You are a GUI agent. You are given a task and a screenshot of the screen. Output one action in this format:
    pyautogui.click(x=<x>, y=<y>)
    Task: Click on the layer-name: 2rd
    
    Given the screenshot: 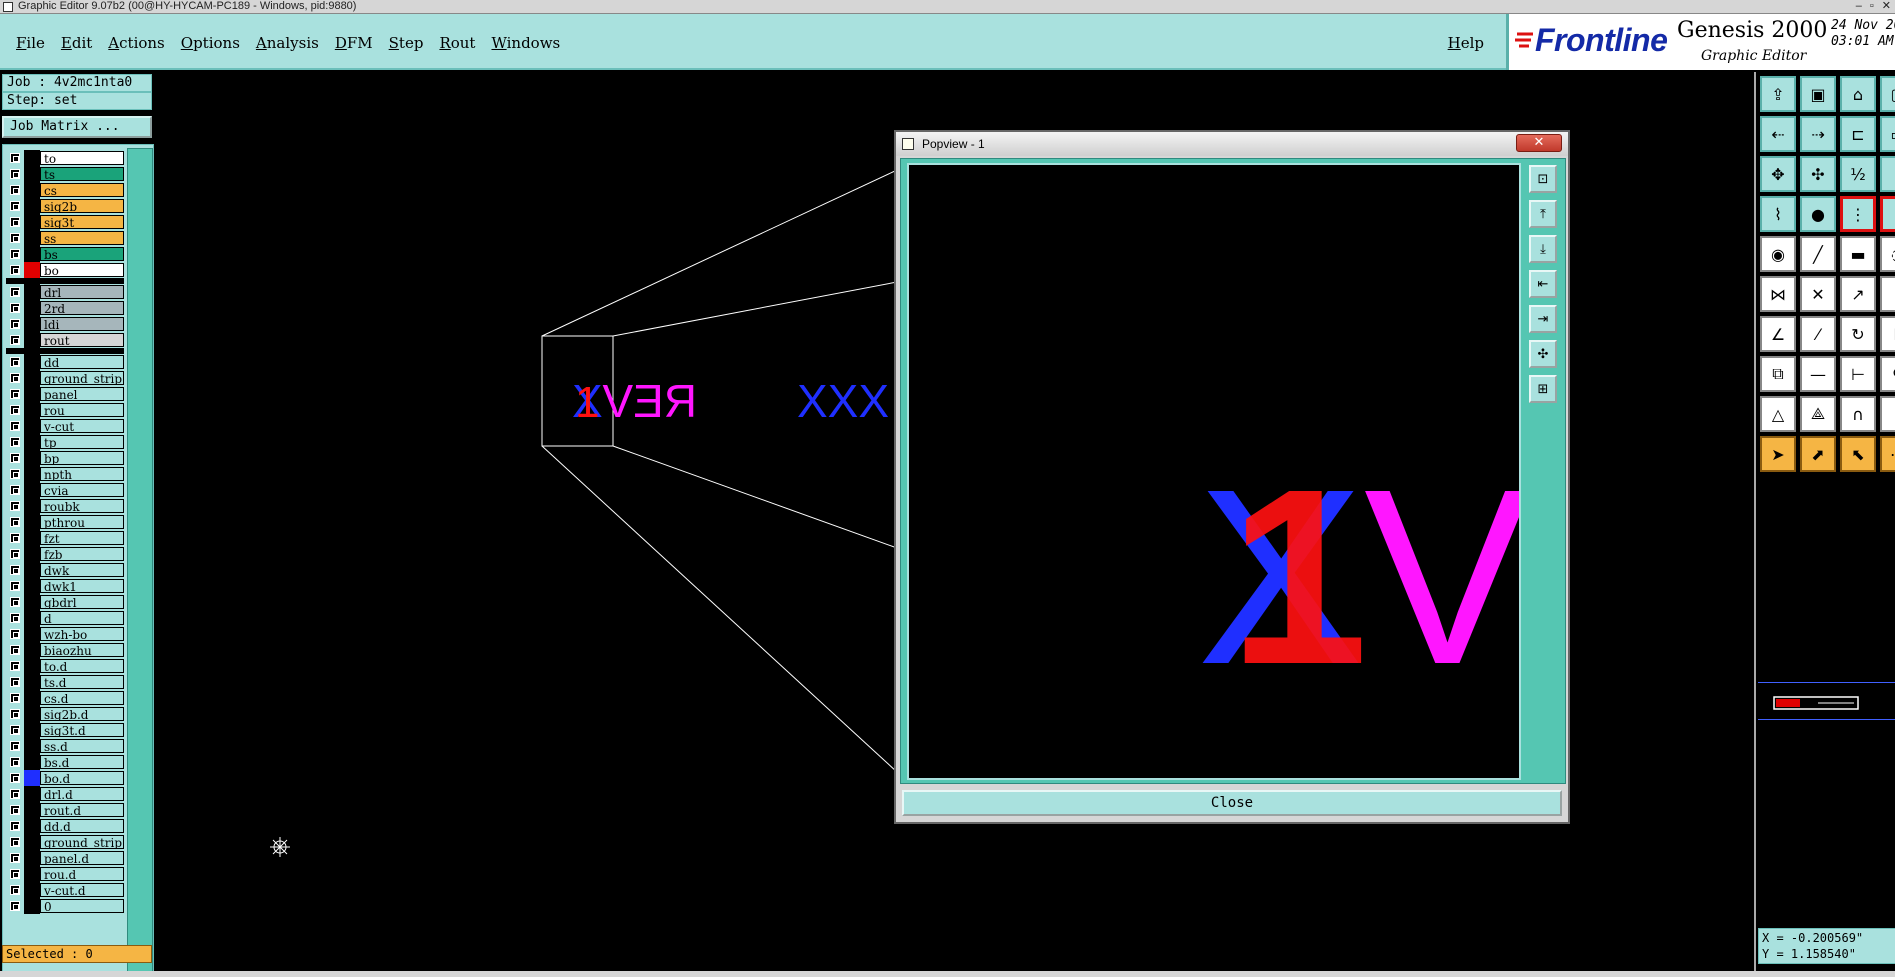 What is the action you would take?
    pyautogui.click(x=82, y=308)
    